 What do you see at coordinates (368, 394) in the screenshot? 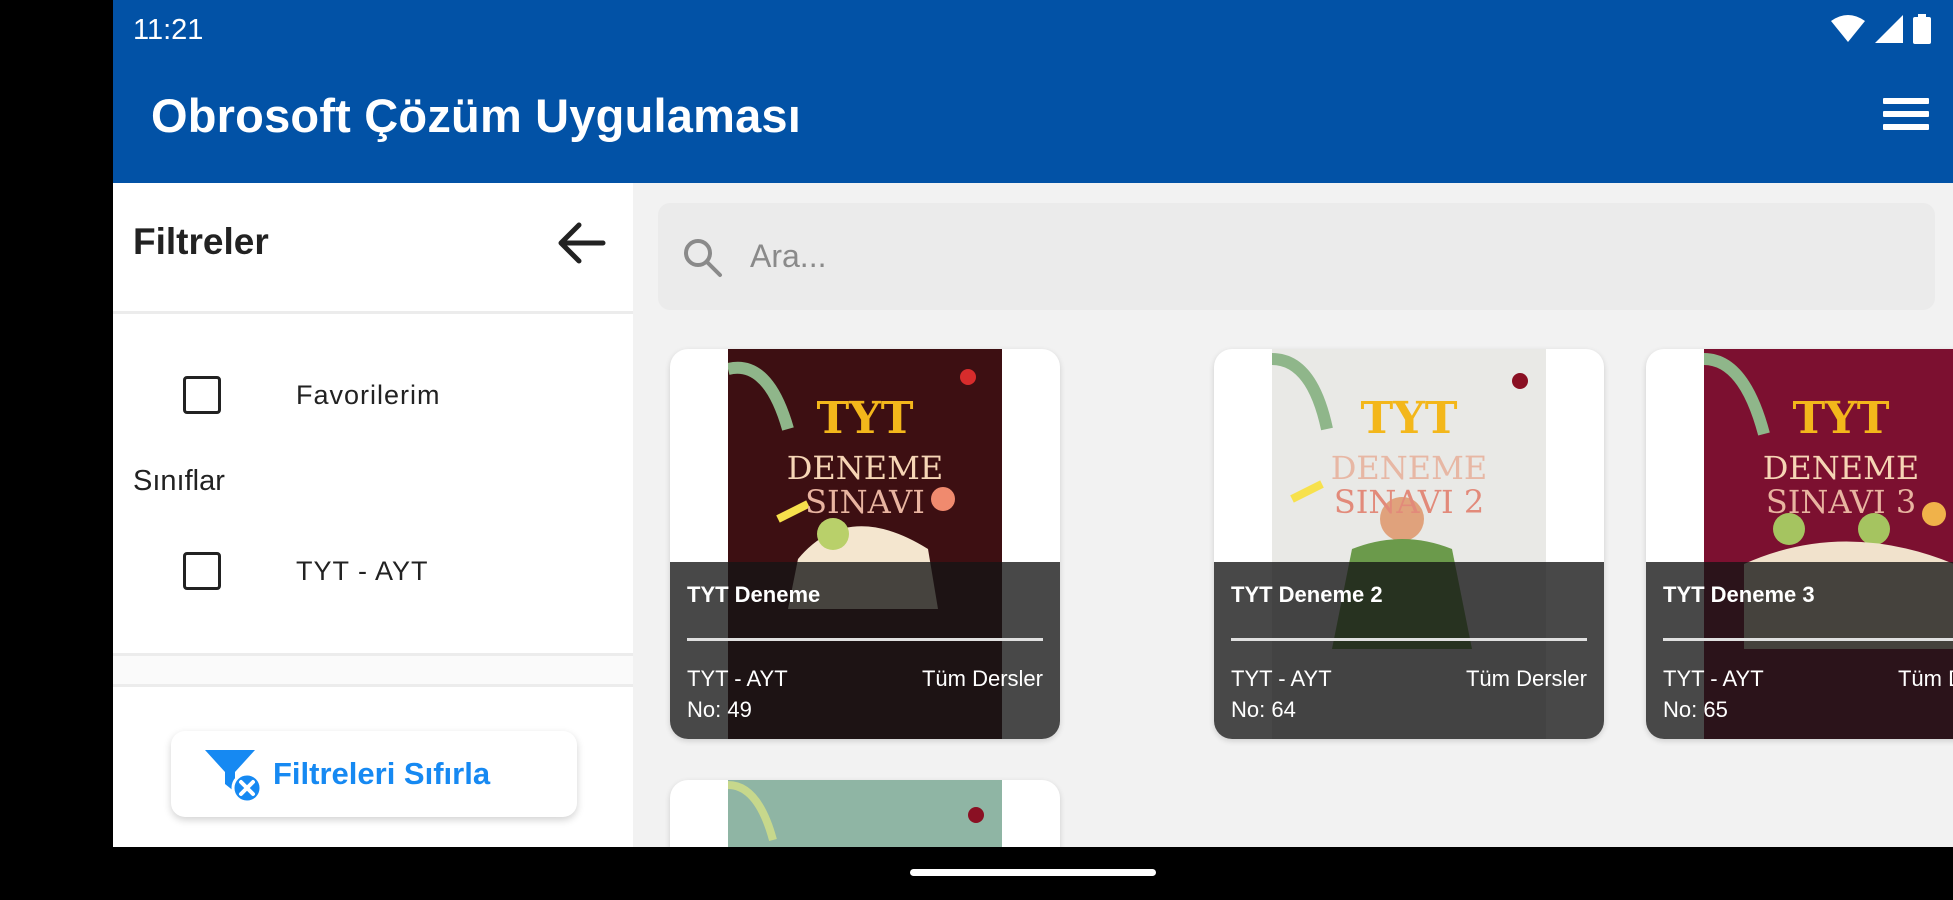
I see `favorites-label: Favorilerim` at bounding box center [368, 394].